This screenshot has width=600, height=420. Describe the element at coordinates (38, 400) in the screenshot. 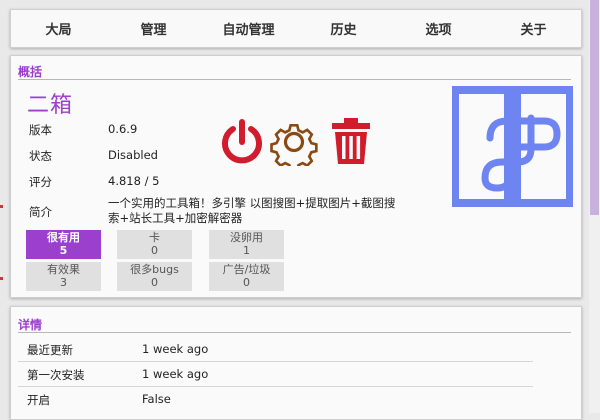

I see `detail-label: 开启` at that location.